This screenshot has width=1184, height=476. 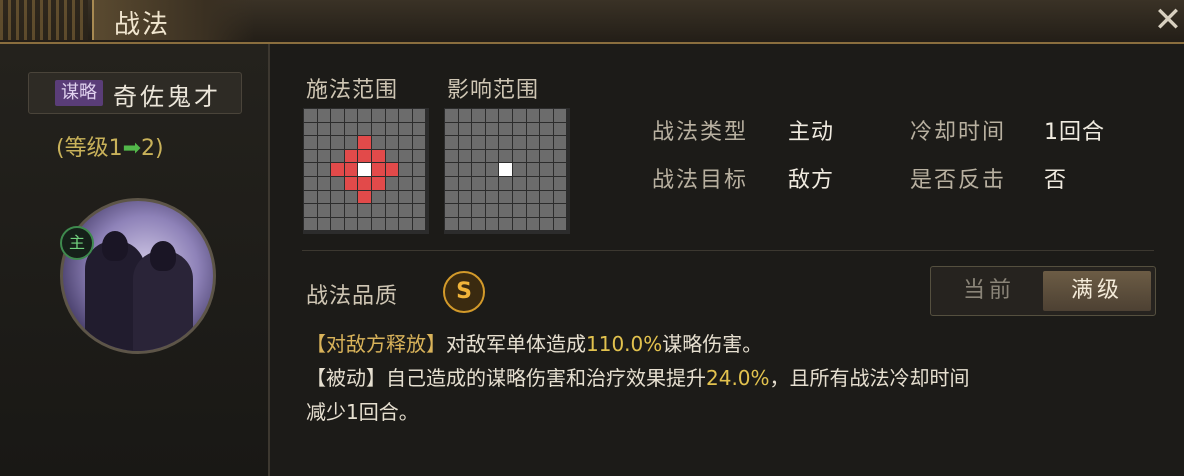 What do you see at coordinates (989, 291) in the screenshot?
I see `current-level-button: 当前` at bounding box center [989, 291].